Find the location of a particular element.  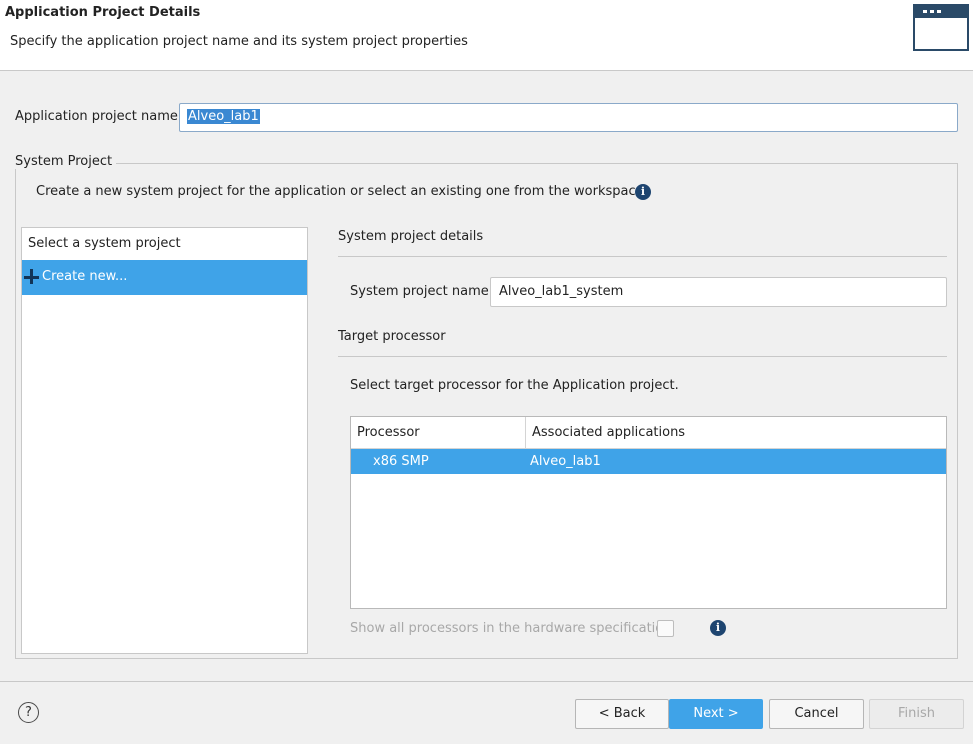

finish-button: Finish is located at coordinates (916, 714).